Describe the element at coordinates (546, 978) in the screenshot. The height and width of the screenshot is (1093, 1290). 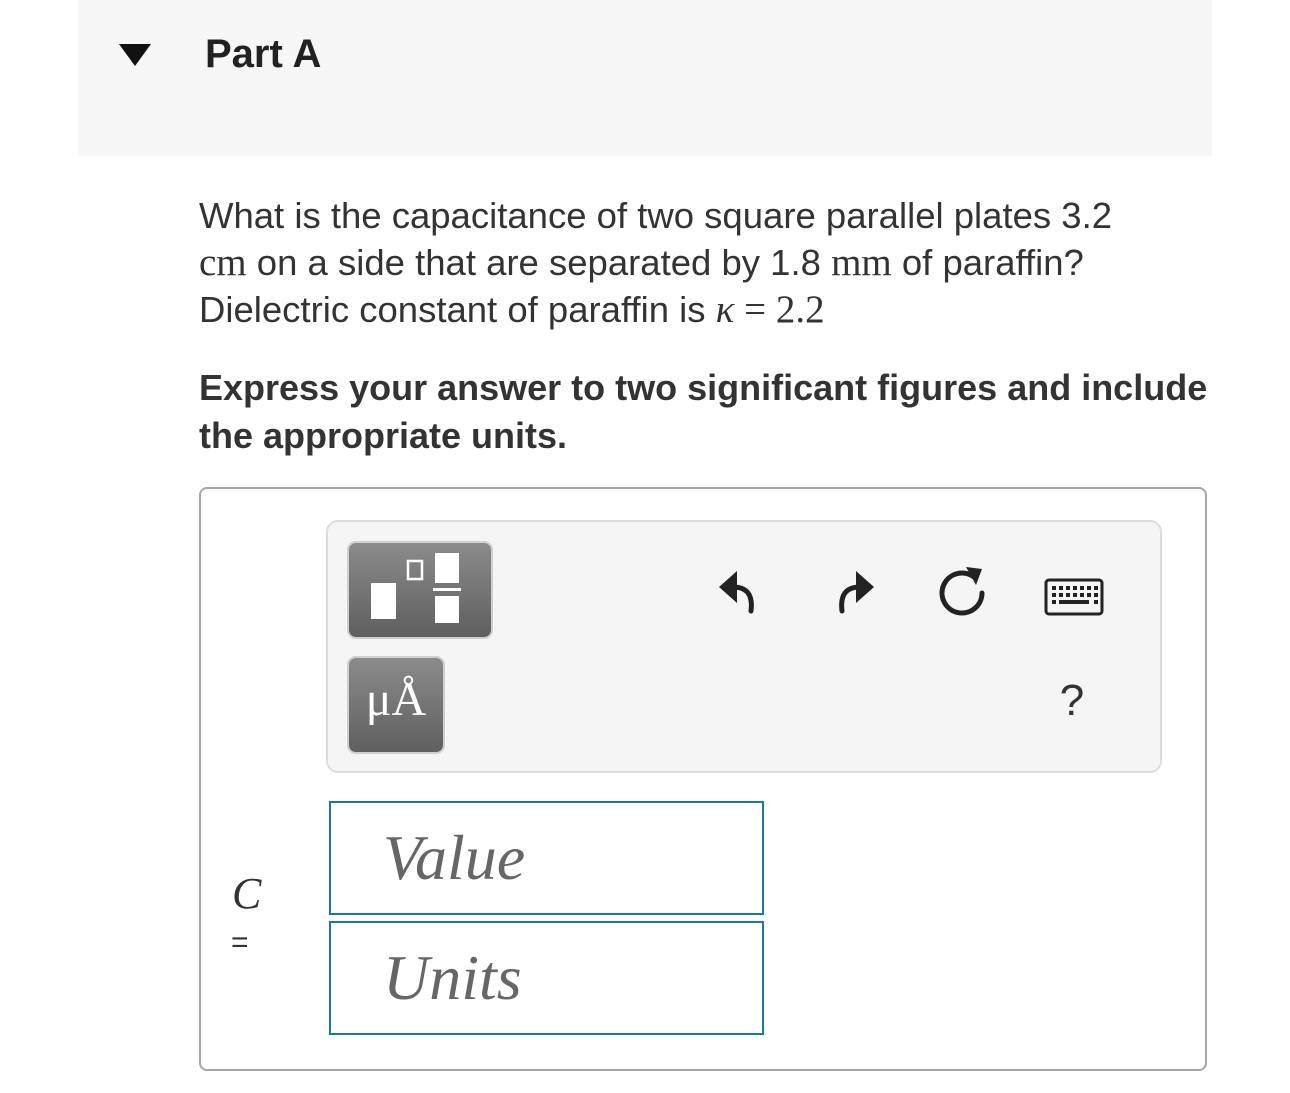
I see `units-input` at that location.